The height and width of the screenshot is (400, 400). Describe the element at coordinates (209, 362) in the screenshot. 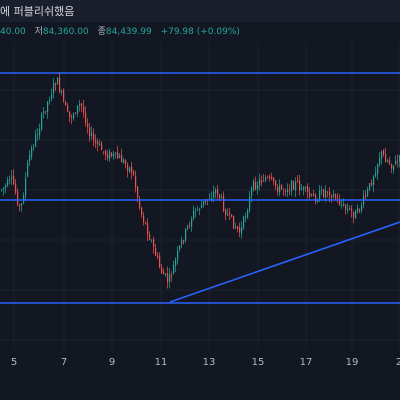

I see `x-tick-label: 13` at that location.